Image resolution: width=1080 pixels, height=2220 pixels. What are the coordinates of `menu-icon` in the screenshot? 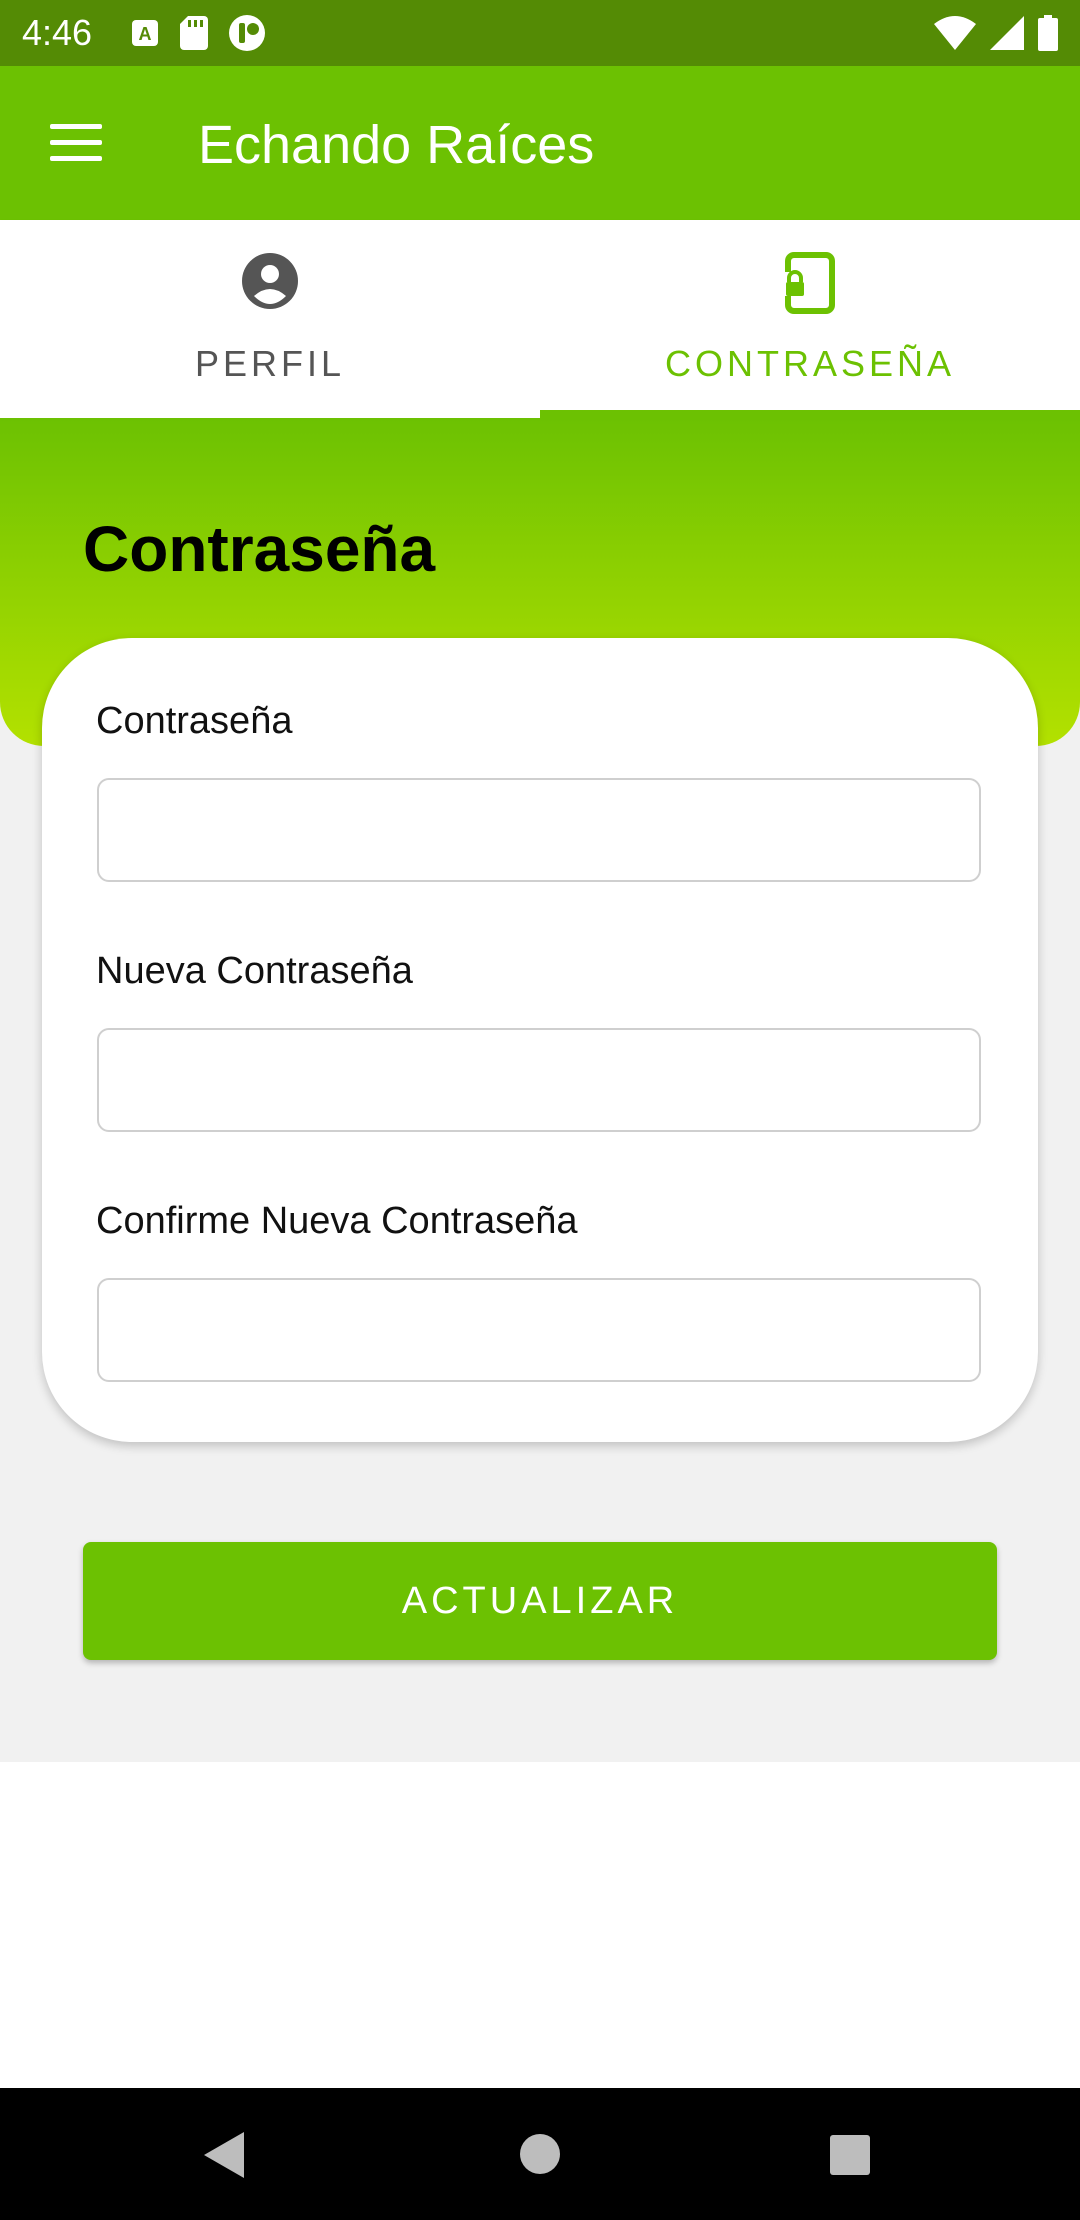 It's located at (77, 143).